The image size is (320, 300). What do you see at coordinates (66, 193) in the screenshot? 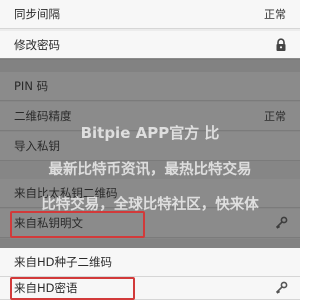
I see `from-btc-key-qr-label: 来自比太私钥二维码` at bounding box center [66, 193].